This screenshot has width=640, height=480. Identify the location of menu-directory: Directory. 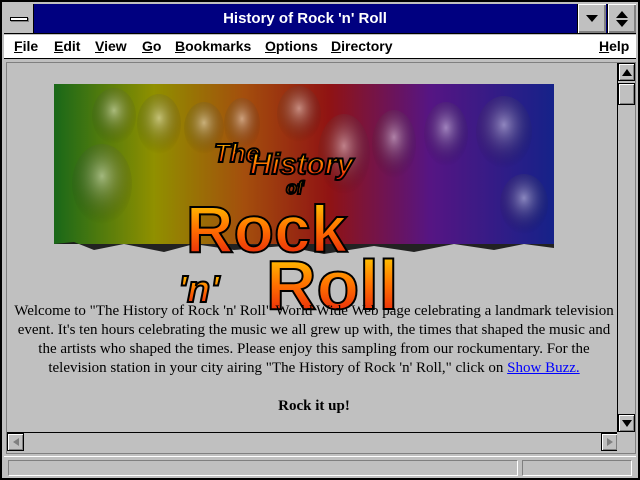
(361, 46).